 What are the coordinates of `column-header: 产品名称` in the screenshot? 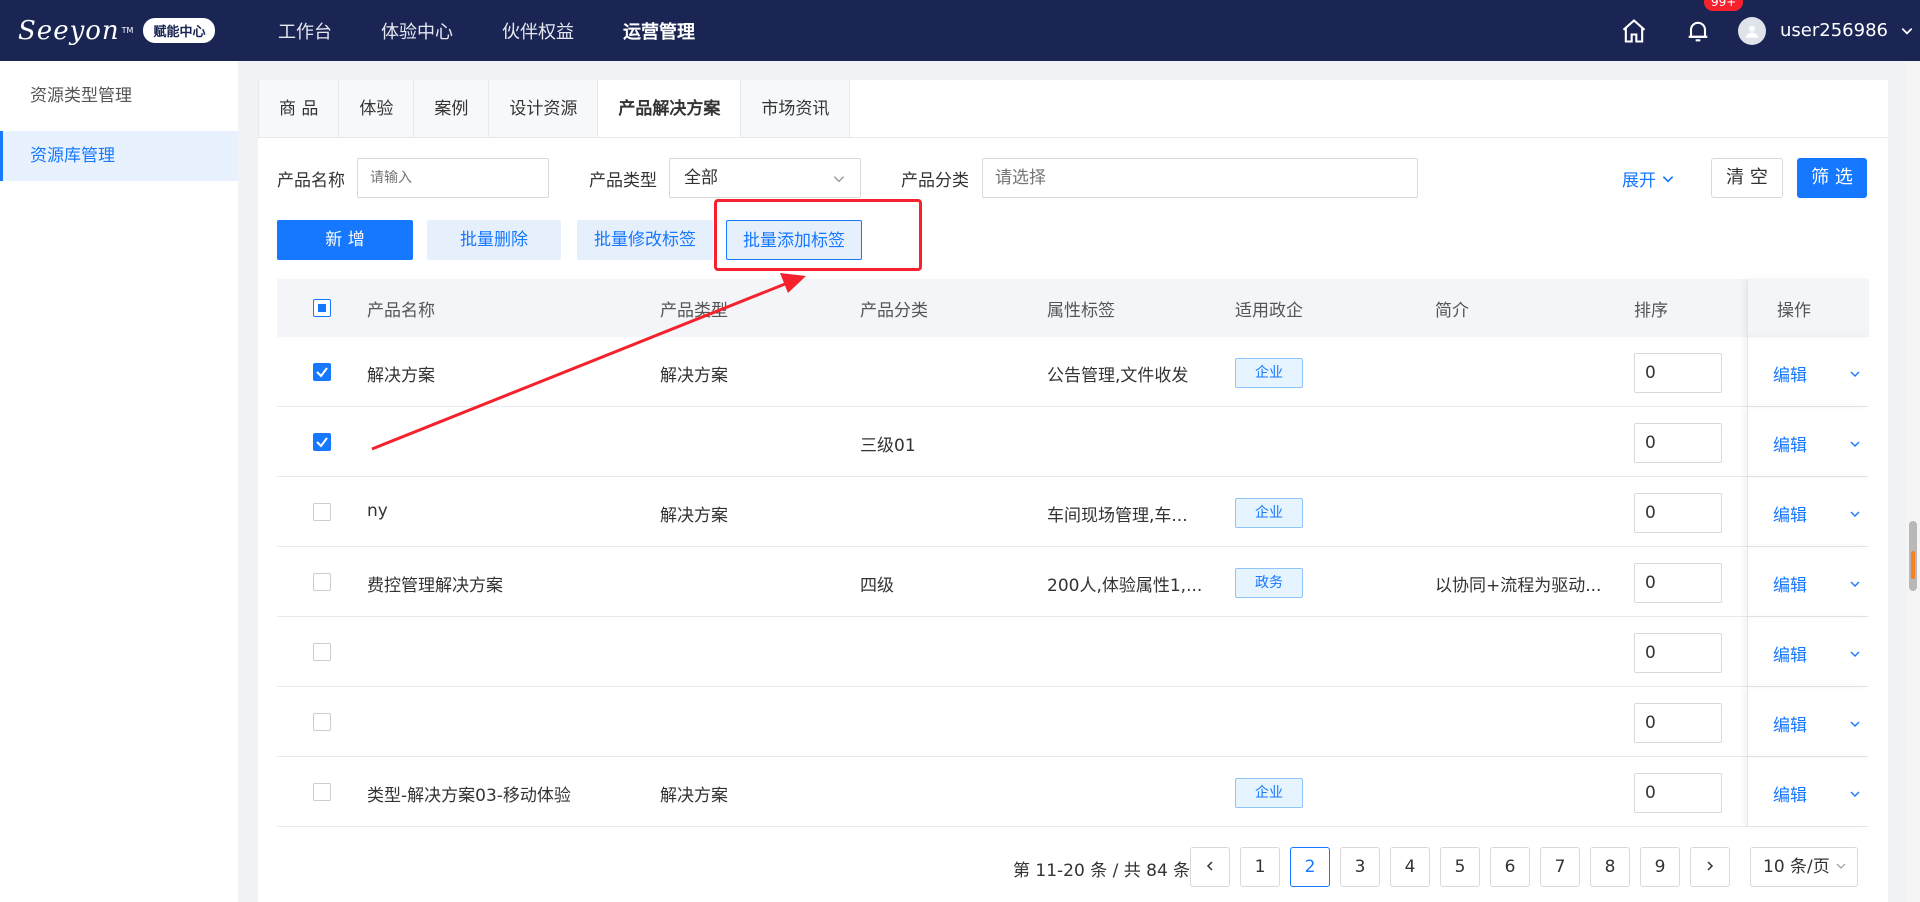 It's located at (401, 310).